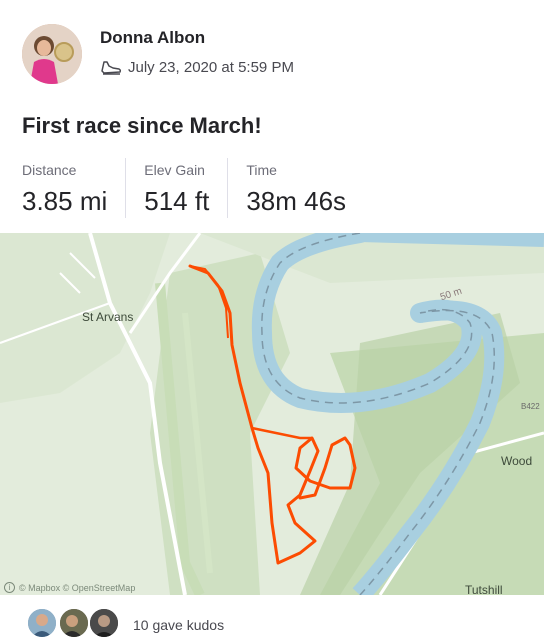  I want to click on map-attribution: i © Mapbox © OpenStreetMap, so click(69, 587).